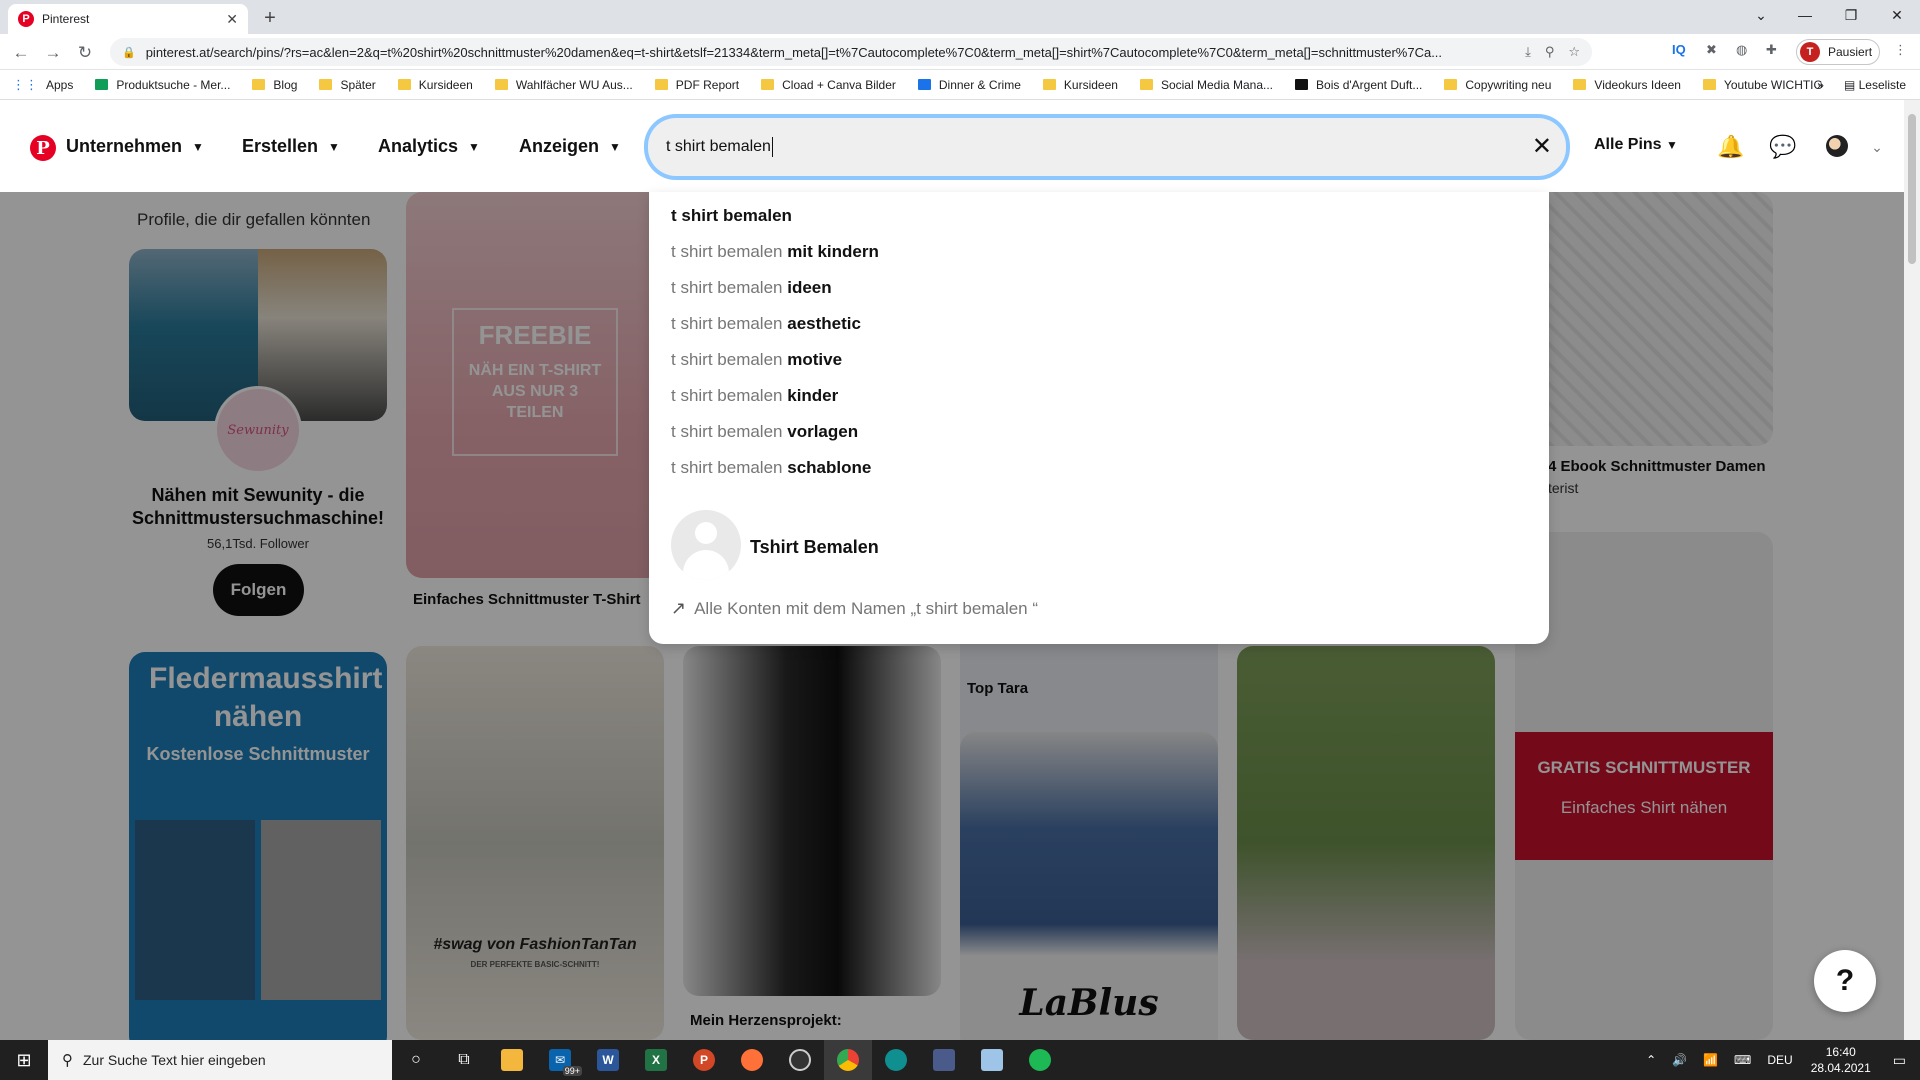 Image resolution: width=1920 pixels, height=1080 pixels. Describe the element at coordinates (1627, 85) in the screenshot. I see `bookmark-folder: Videokurs Ideen` at that location.